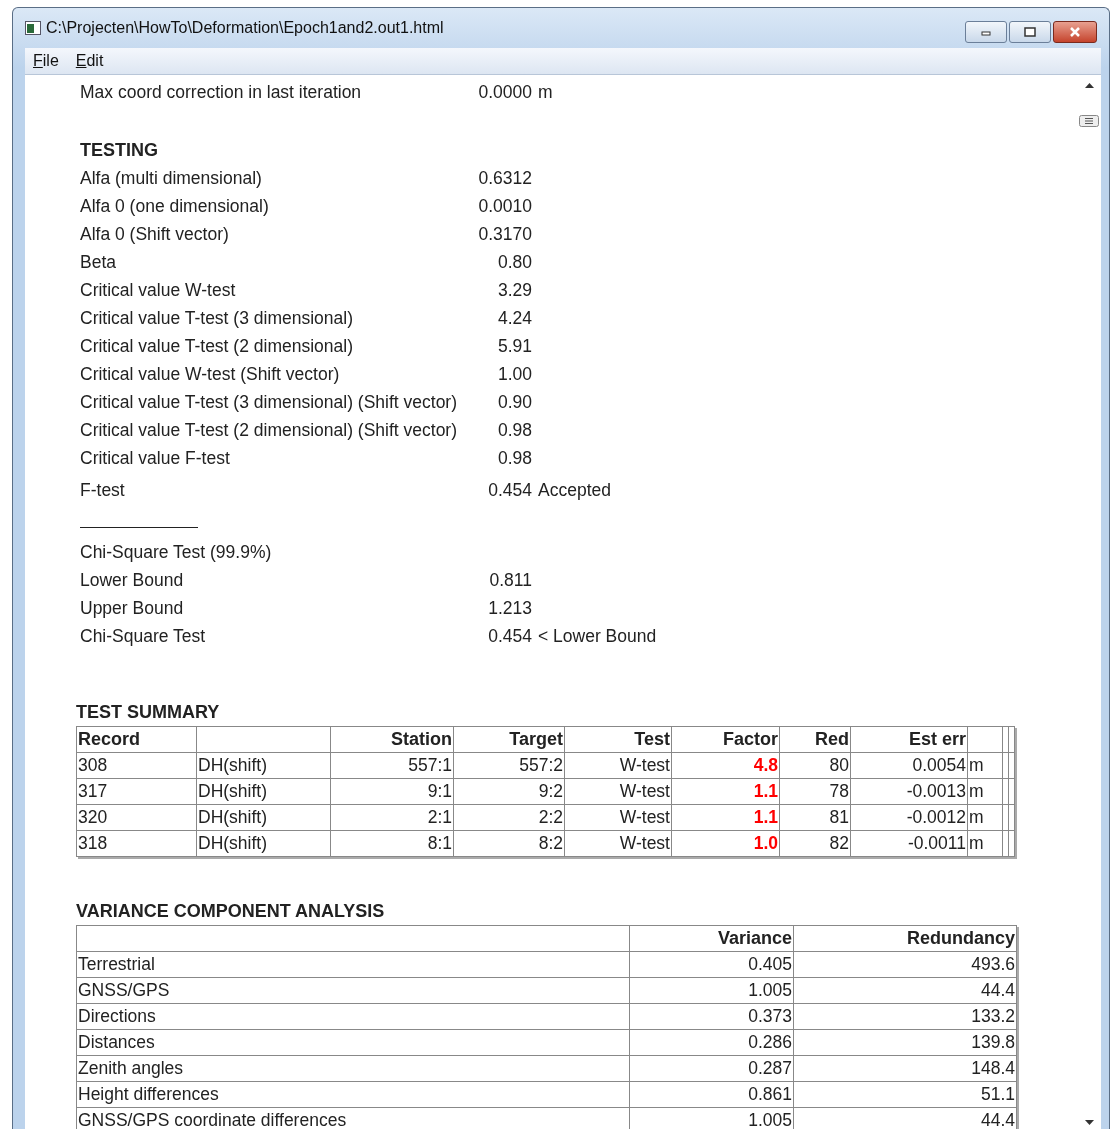 Image resolution: width=1114 pixels, height=1129 pixels. What do you see at coordinates (514, 290) in the screenshot?
I see `row-value: 3.29` at bounding box center [514, 290].